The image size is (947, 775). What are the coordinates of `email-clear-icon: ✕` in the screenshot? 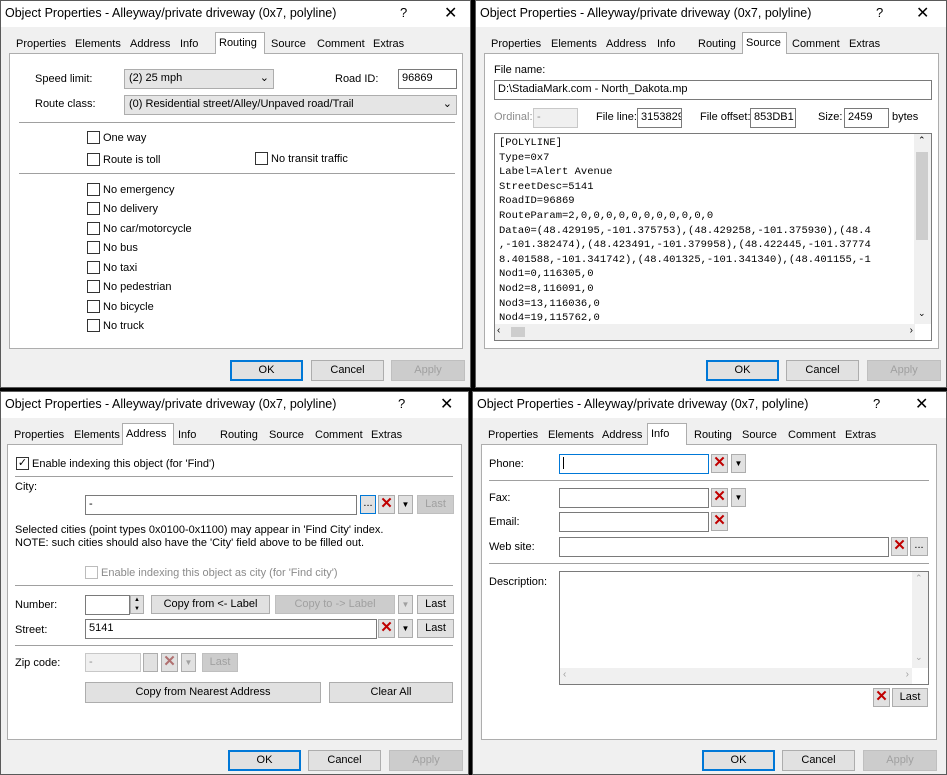 It's located at (719, 521).